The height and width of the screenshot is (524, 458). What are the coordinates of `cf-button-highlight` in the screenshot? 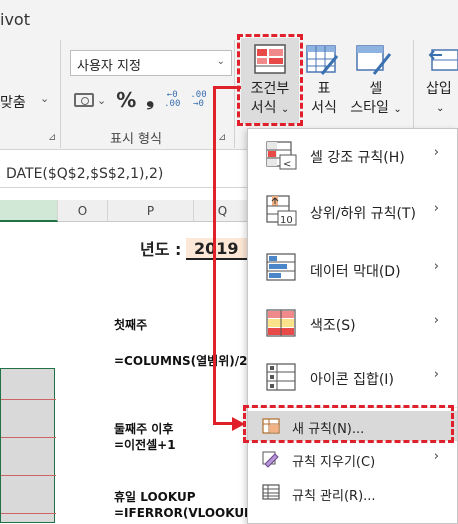 It's located at (270, 80).